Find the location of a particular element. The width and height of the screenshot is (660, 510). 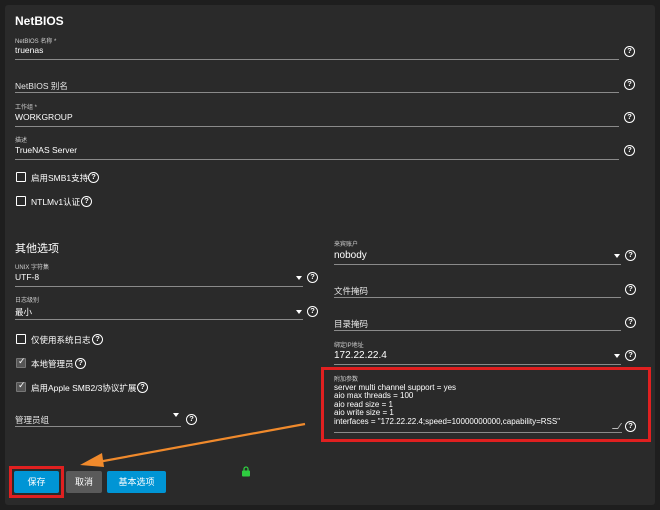

dir-mask-input: 目录掩码 is located at coordinates (351, 324).